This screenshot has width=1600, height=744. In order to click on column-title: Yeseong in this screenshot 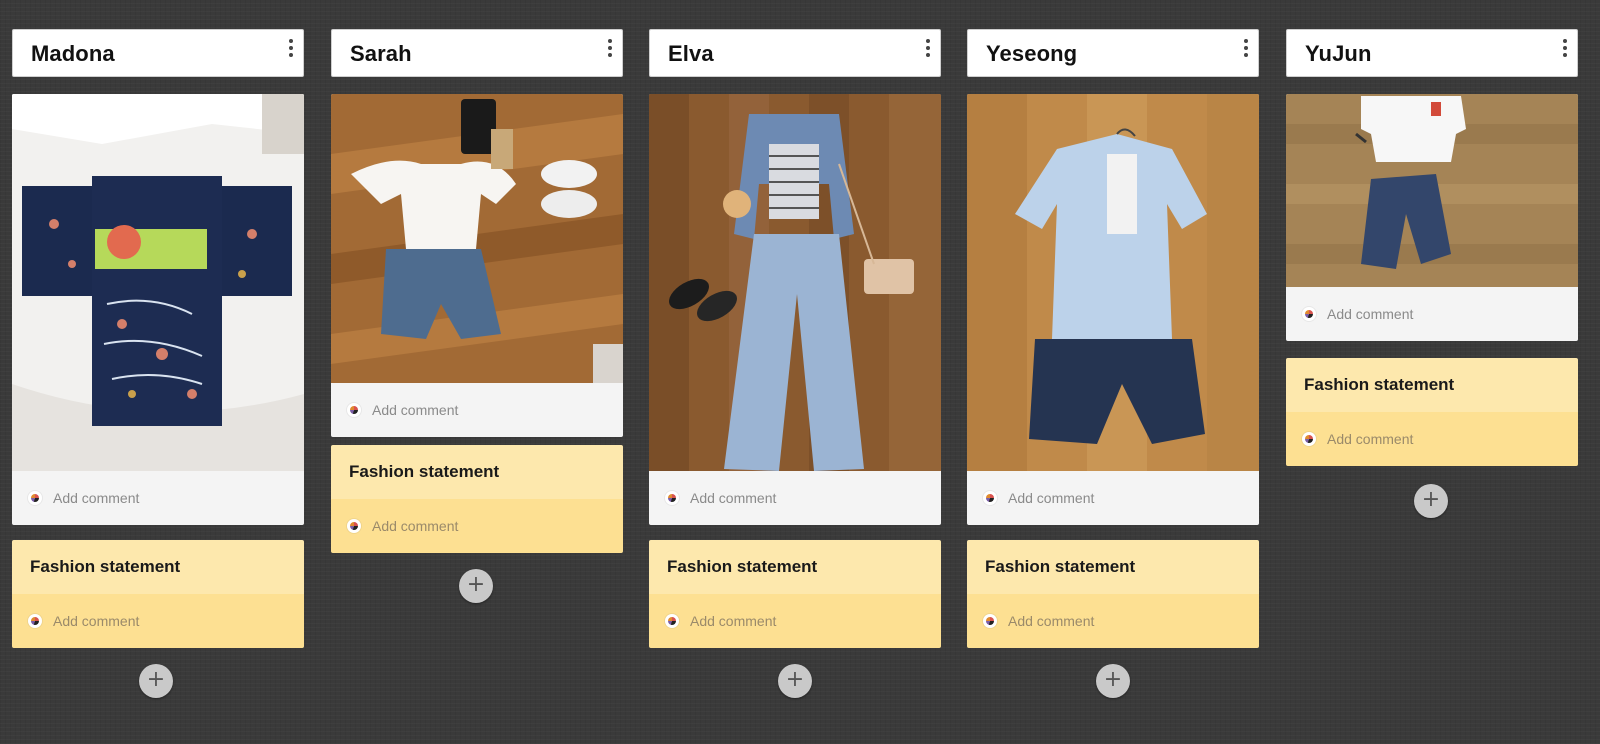, I will do `click(1032, 53)`.